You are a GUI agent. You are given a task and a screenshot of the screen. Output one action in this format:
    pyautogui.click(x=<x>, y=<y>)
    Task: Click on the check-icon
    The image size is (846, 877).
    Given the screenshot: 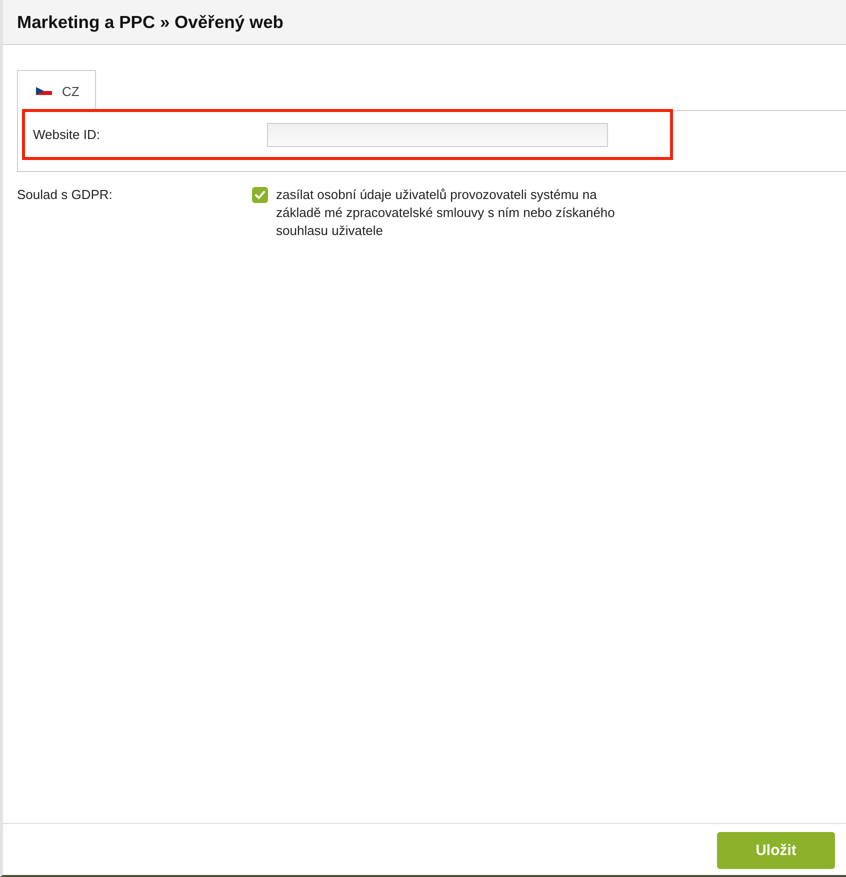 What is the action you would take?
    pyautogui.click(x=260, y=195)
    